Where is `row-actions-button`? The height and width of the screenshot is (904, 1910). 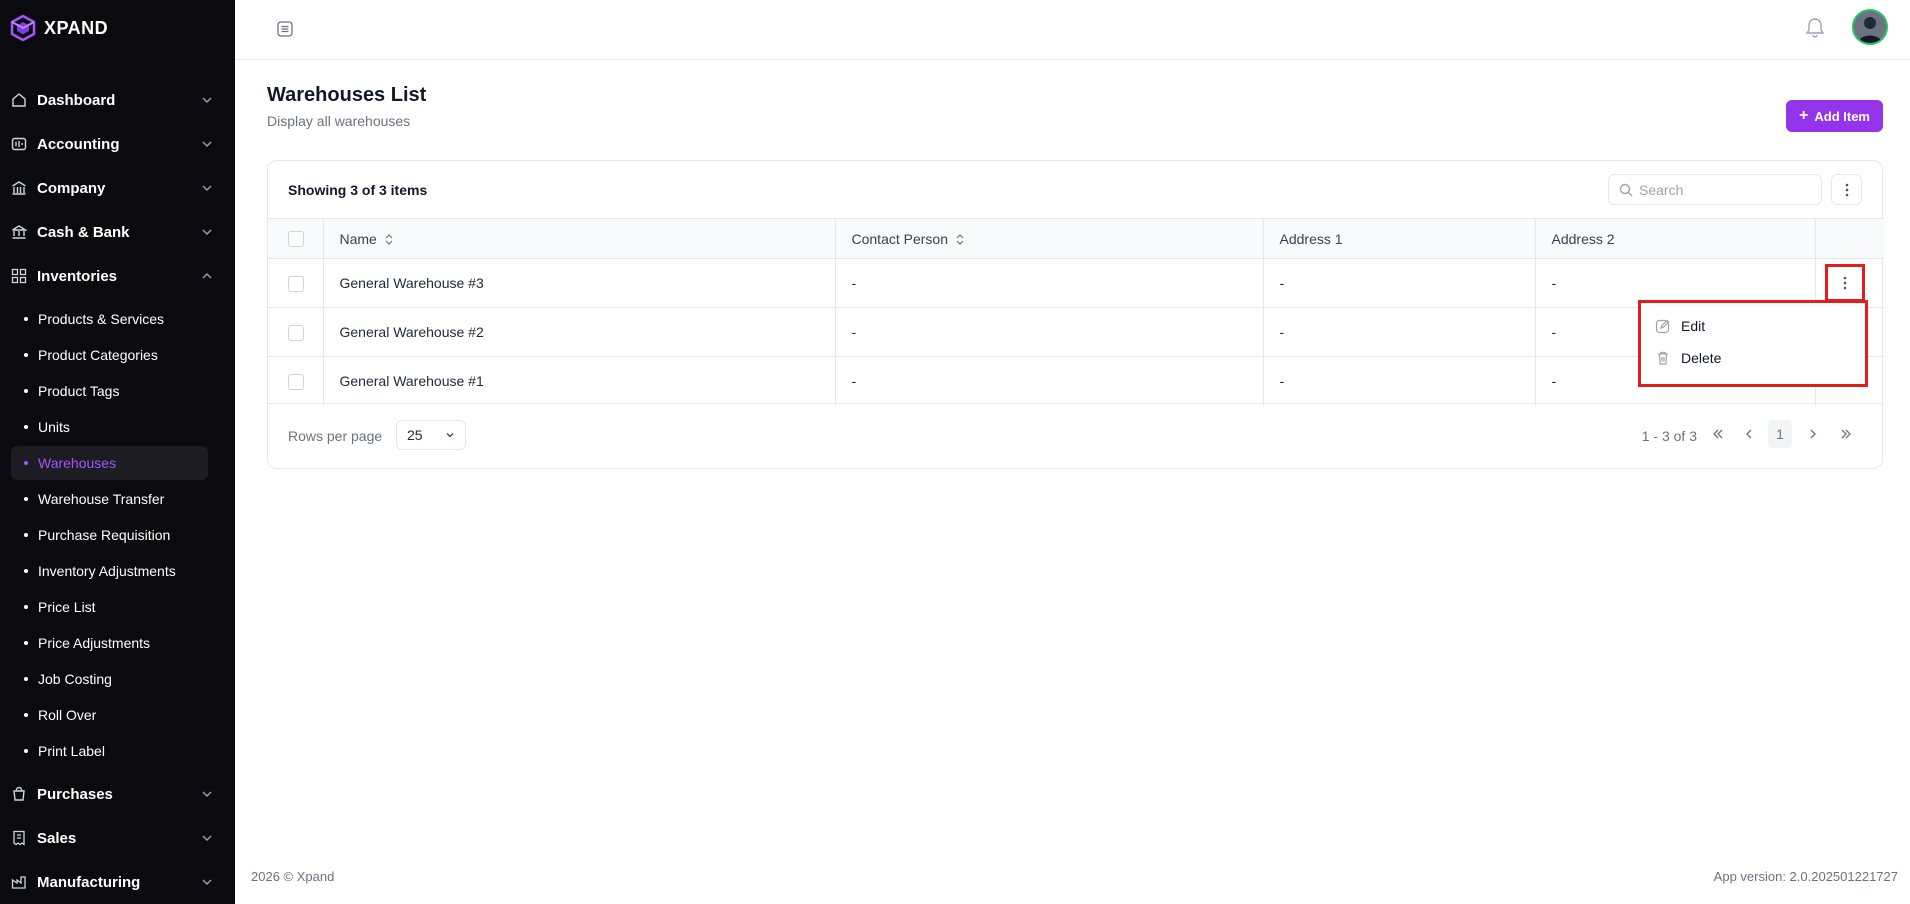 row-actions-button is located at coordinates (1844, 283).